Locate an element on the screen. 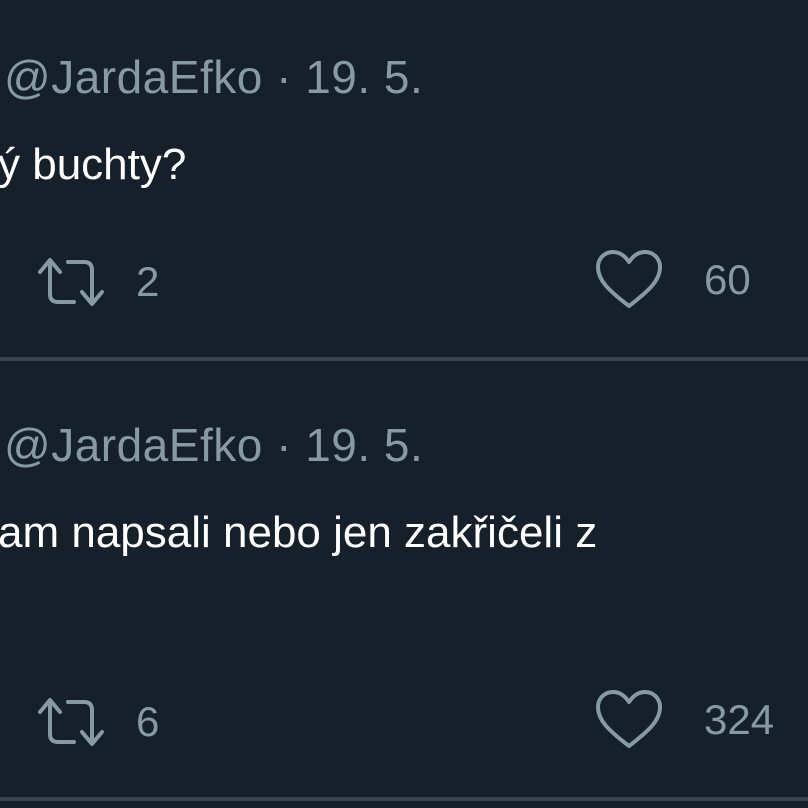  like-button: 324 is located at coordinates (684, 720).